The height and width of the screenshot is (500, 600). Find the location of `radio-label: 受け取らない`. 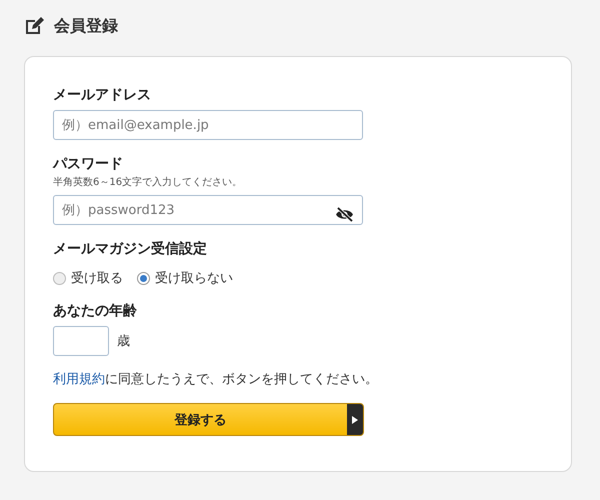

radio-label: 受け取らない is located at coordinates (194, 278).